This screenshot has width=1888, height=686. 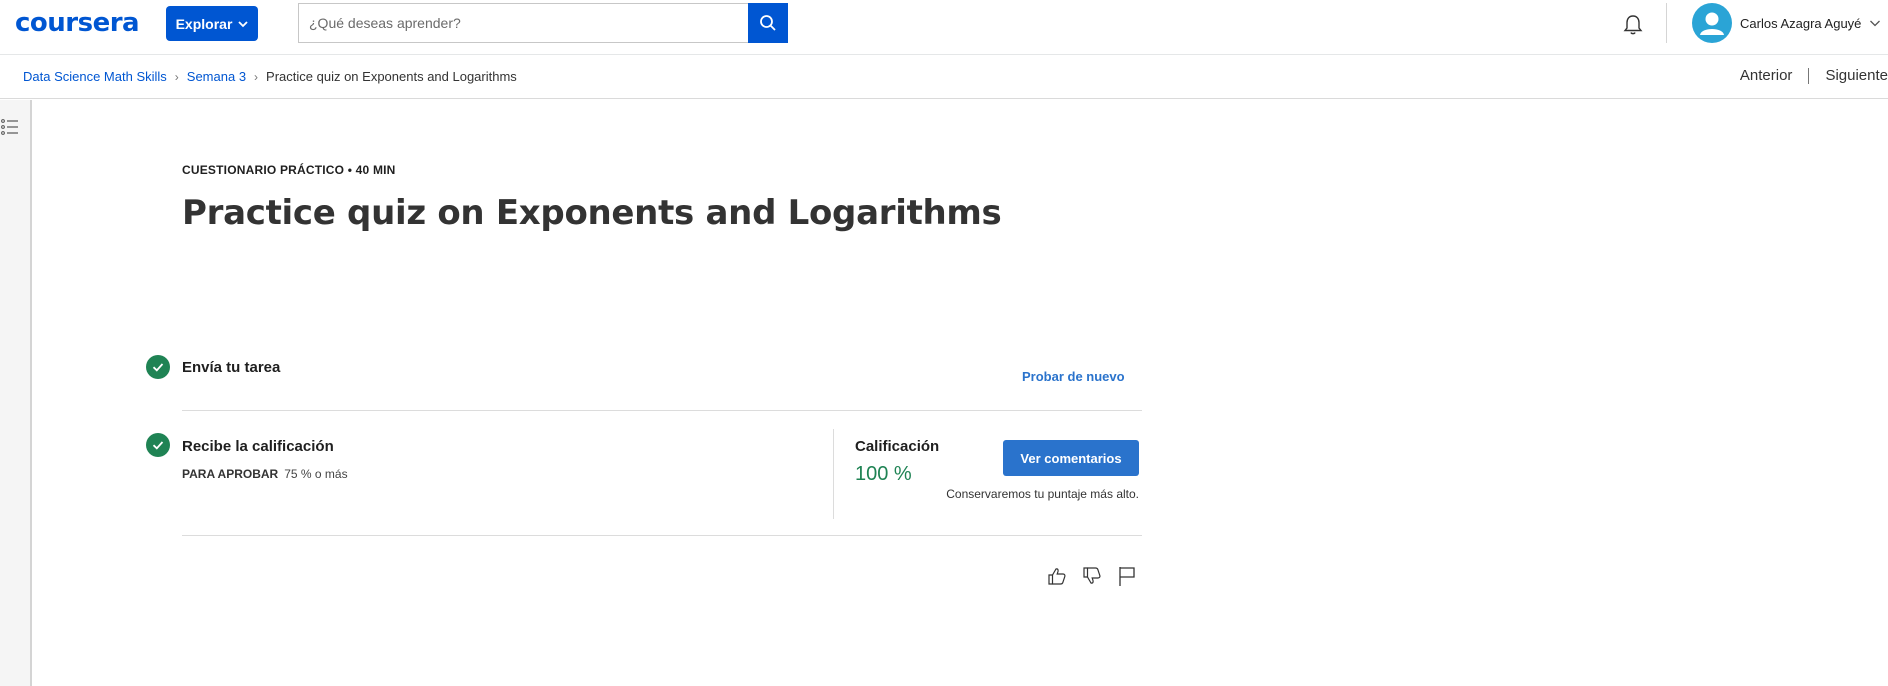 I want to click on bell-icon, so click(x=1633, y=25).